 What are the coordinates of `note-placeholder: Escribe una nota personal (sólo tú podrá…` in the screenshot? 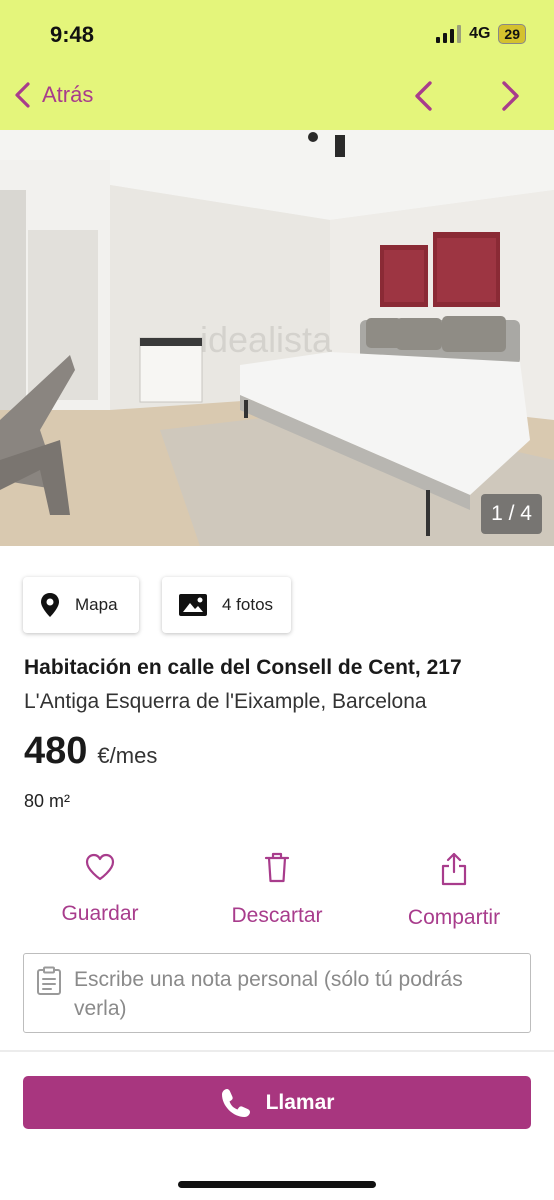 It's located at (268, 994).